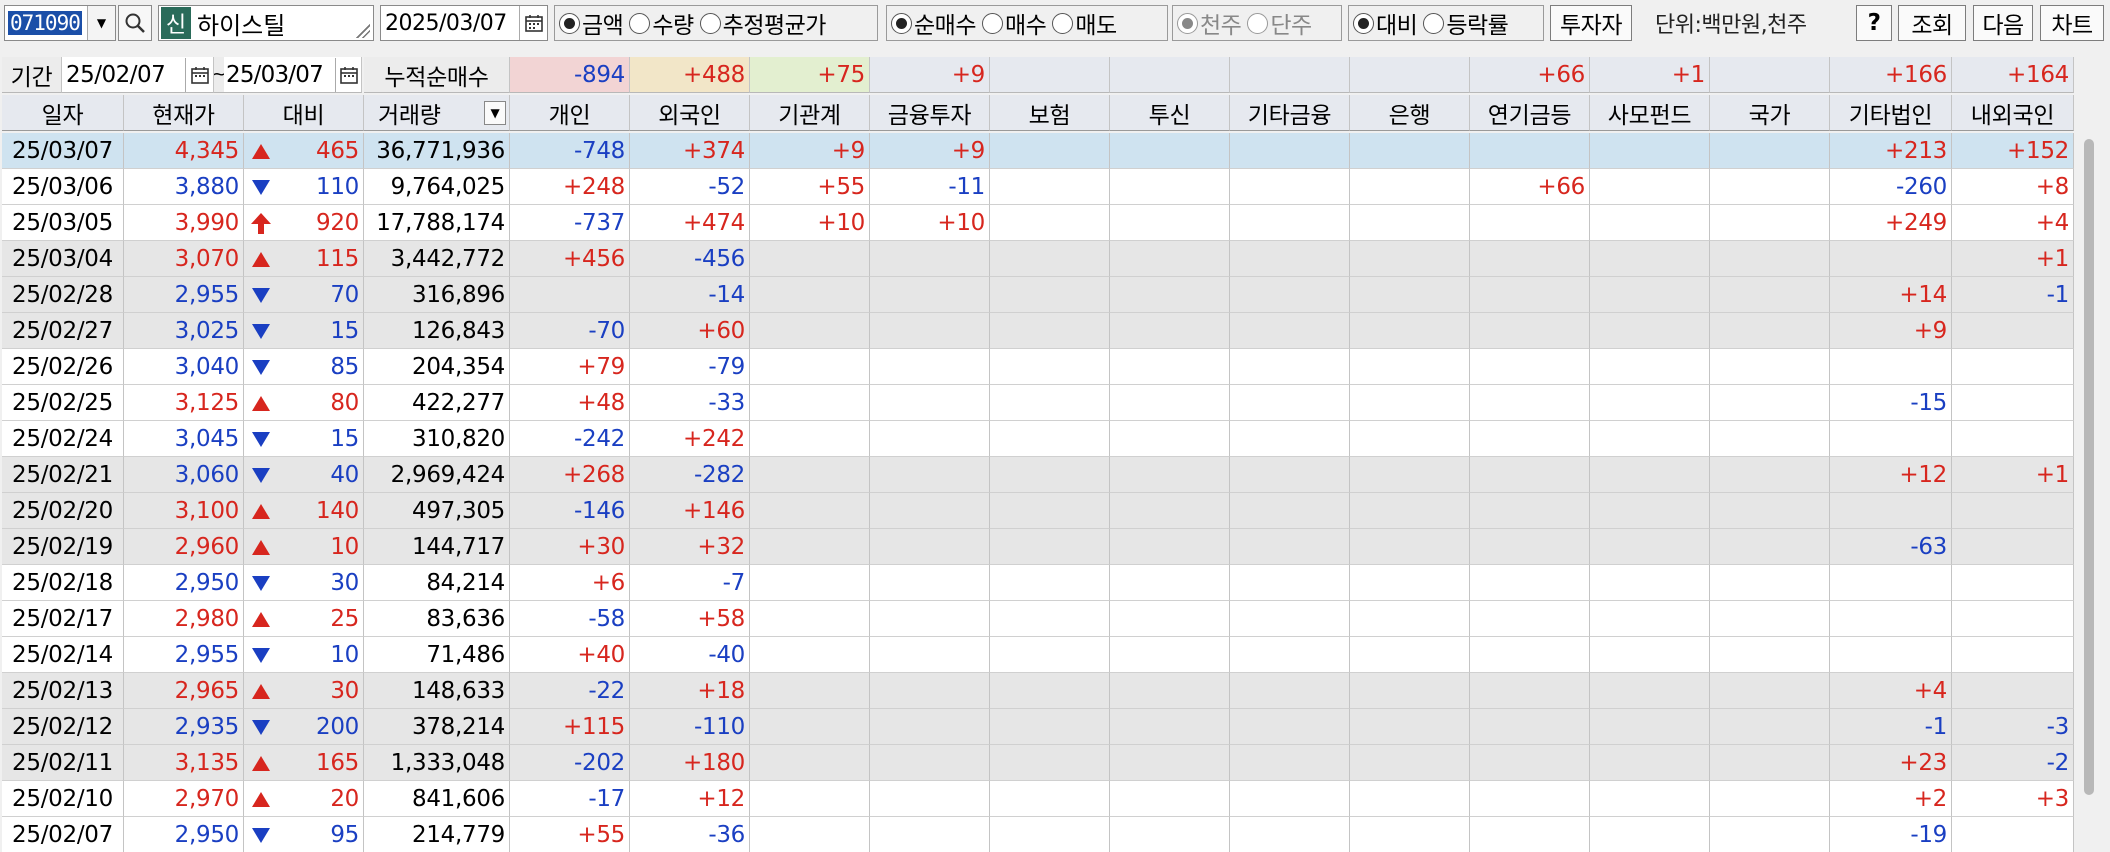 This screenshot has width=2110, height=852. Describe the element at coordinates (304, 113) in the screenshot. I see `column-header-change: 대비` at that location.